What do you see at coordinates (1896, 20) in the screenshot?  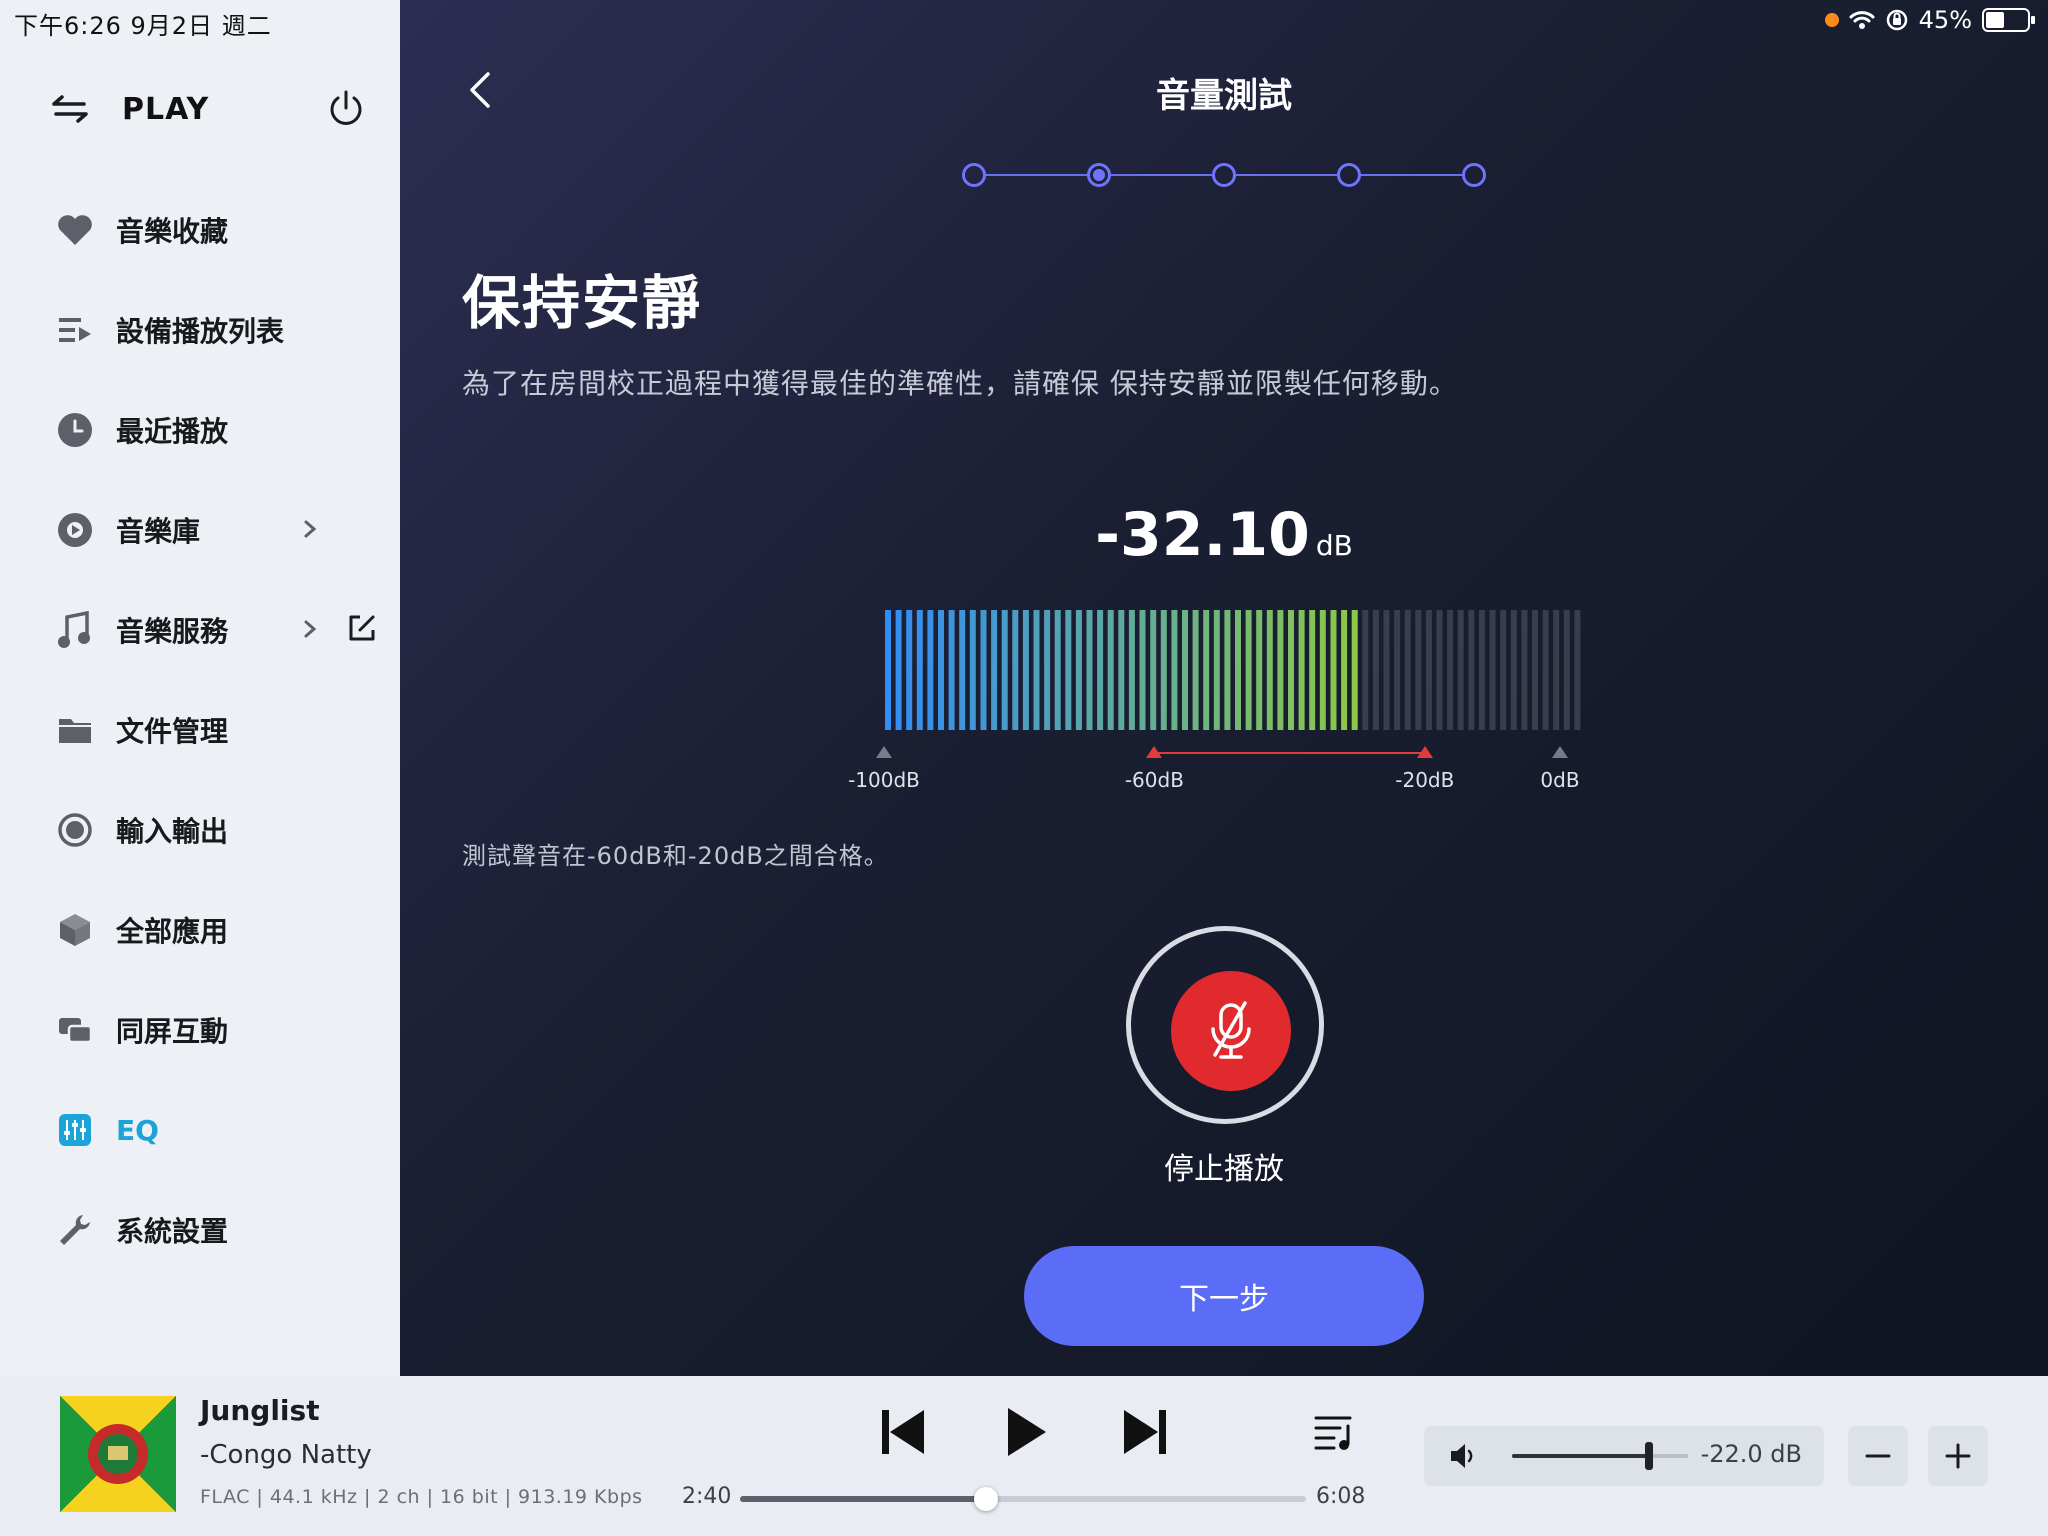 I see `rotation-lock-icon` at bounding box center [1896, 20].